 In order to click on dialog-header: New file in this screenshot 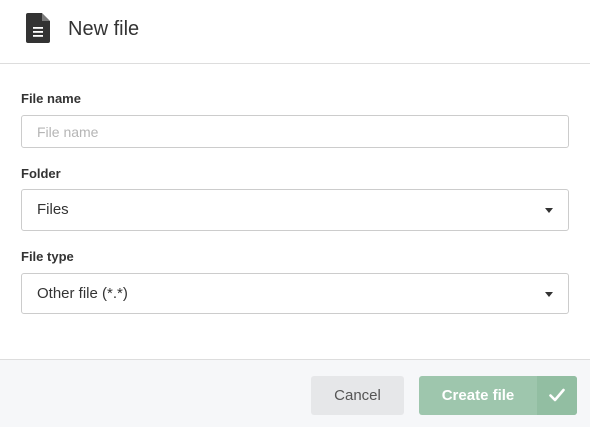, I will do `click(295, 32)`.